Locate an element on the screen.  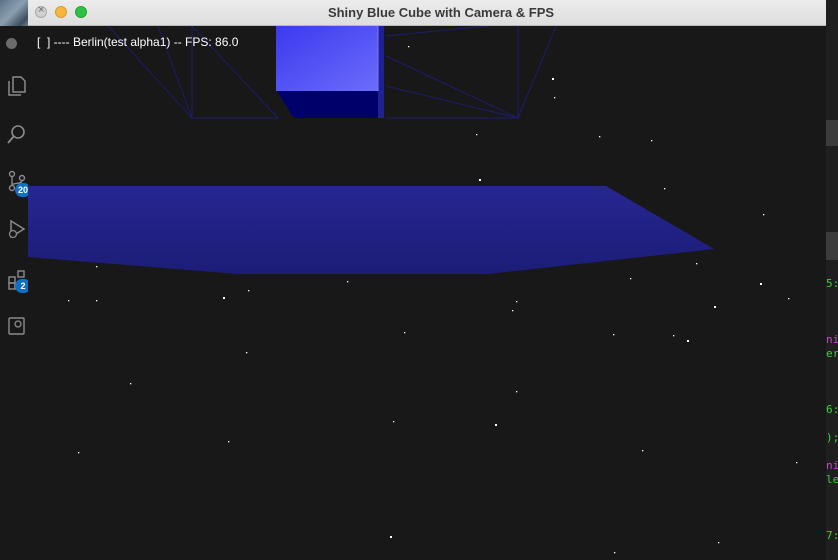
code-text: 7: is located at coordinates (832, 535).